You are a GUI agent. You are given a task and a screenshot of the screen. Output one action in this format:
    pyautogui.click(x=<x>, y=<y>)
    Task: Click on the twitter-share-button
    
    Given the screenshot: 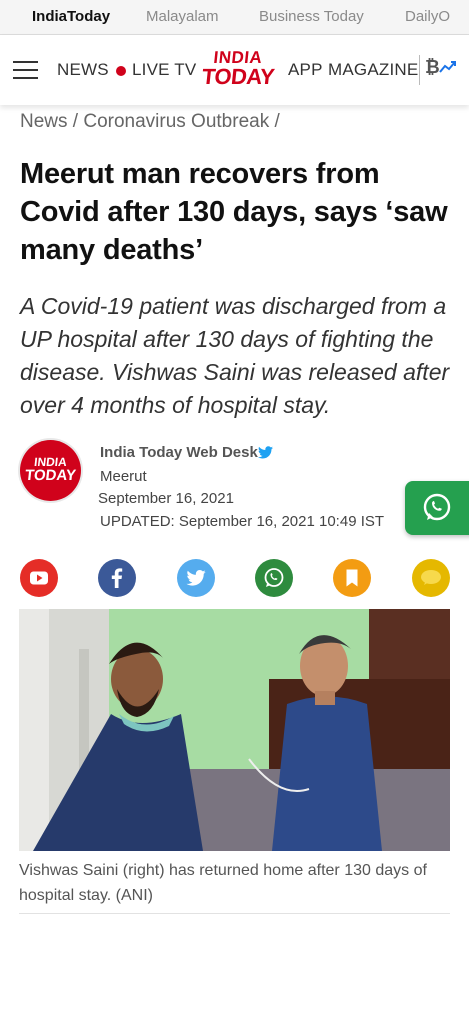 What is the action you would take?
    pyautogui.click(x=196, y=578)
    